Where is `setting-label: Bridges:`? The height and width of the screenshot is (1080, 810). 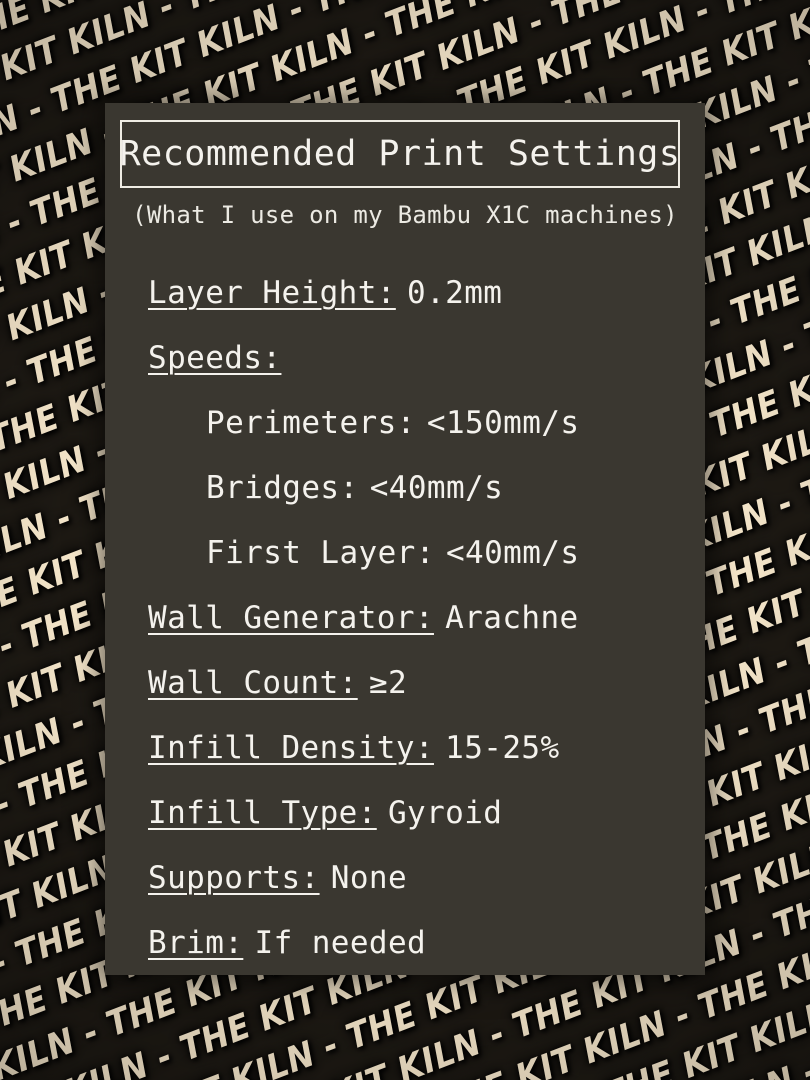 setting-label: Bridges: is located at coordinates (282, 487).